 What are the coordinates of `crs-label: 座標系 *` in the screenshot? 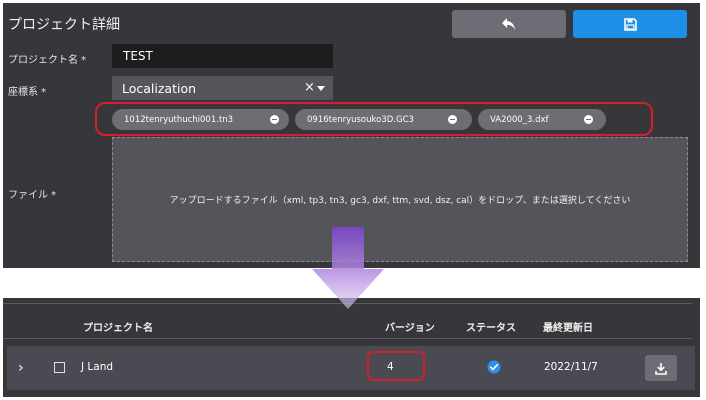 It's located at (27, 92).